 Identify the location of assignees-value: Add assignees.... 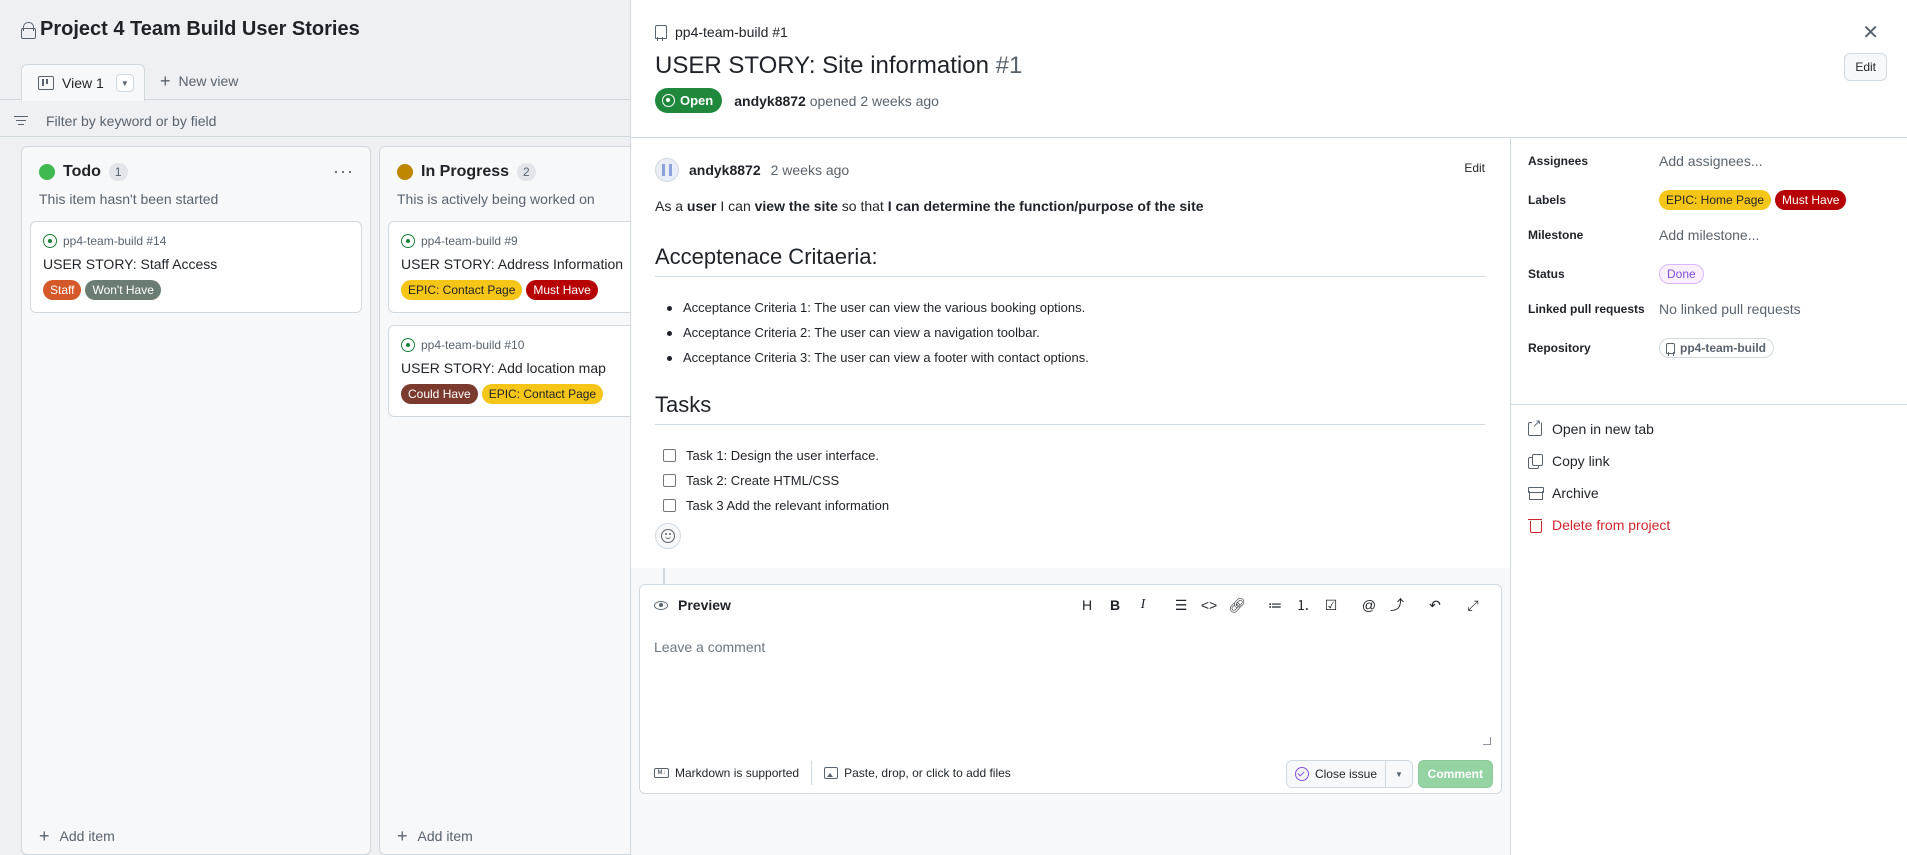
(1711, 161).